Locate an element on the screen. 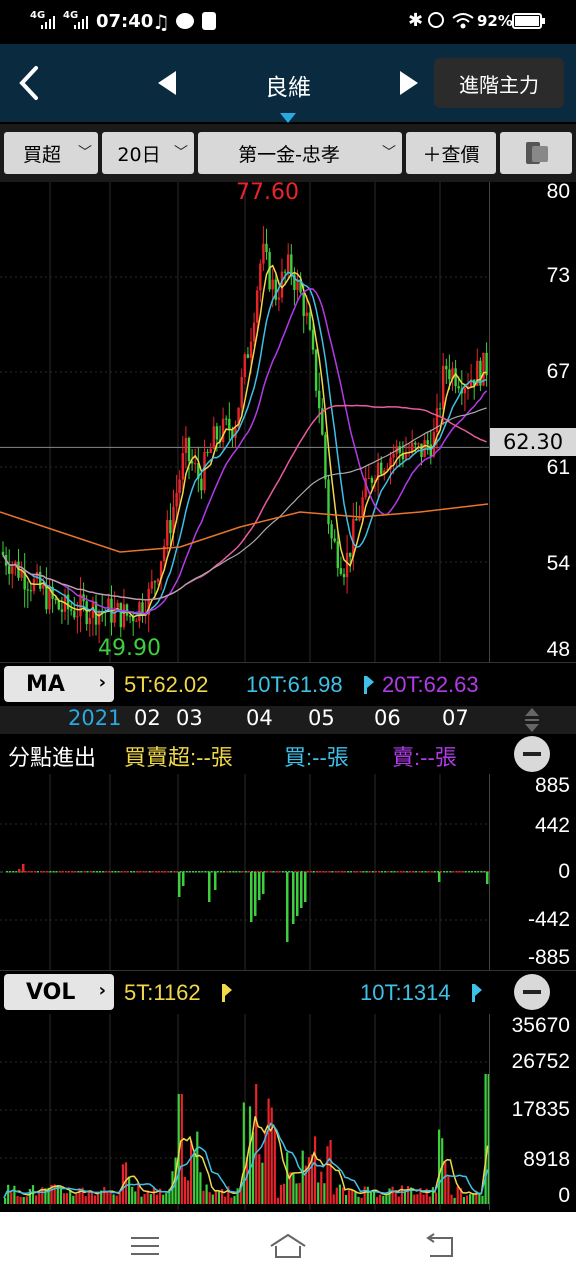  music-icon: ♫ is located at coordinates (161, 22).